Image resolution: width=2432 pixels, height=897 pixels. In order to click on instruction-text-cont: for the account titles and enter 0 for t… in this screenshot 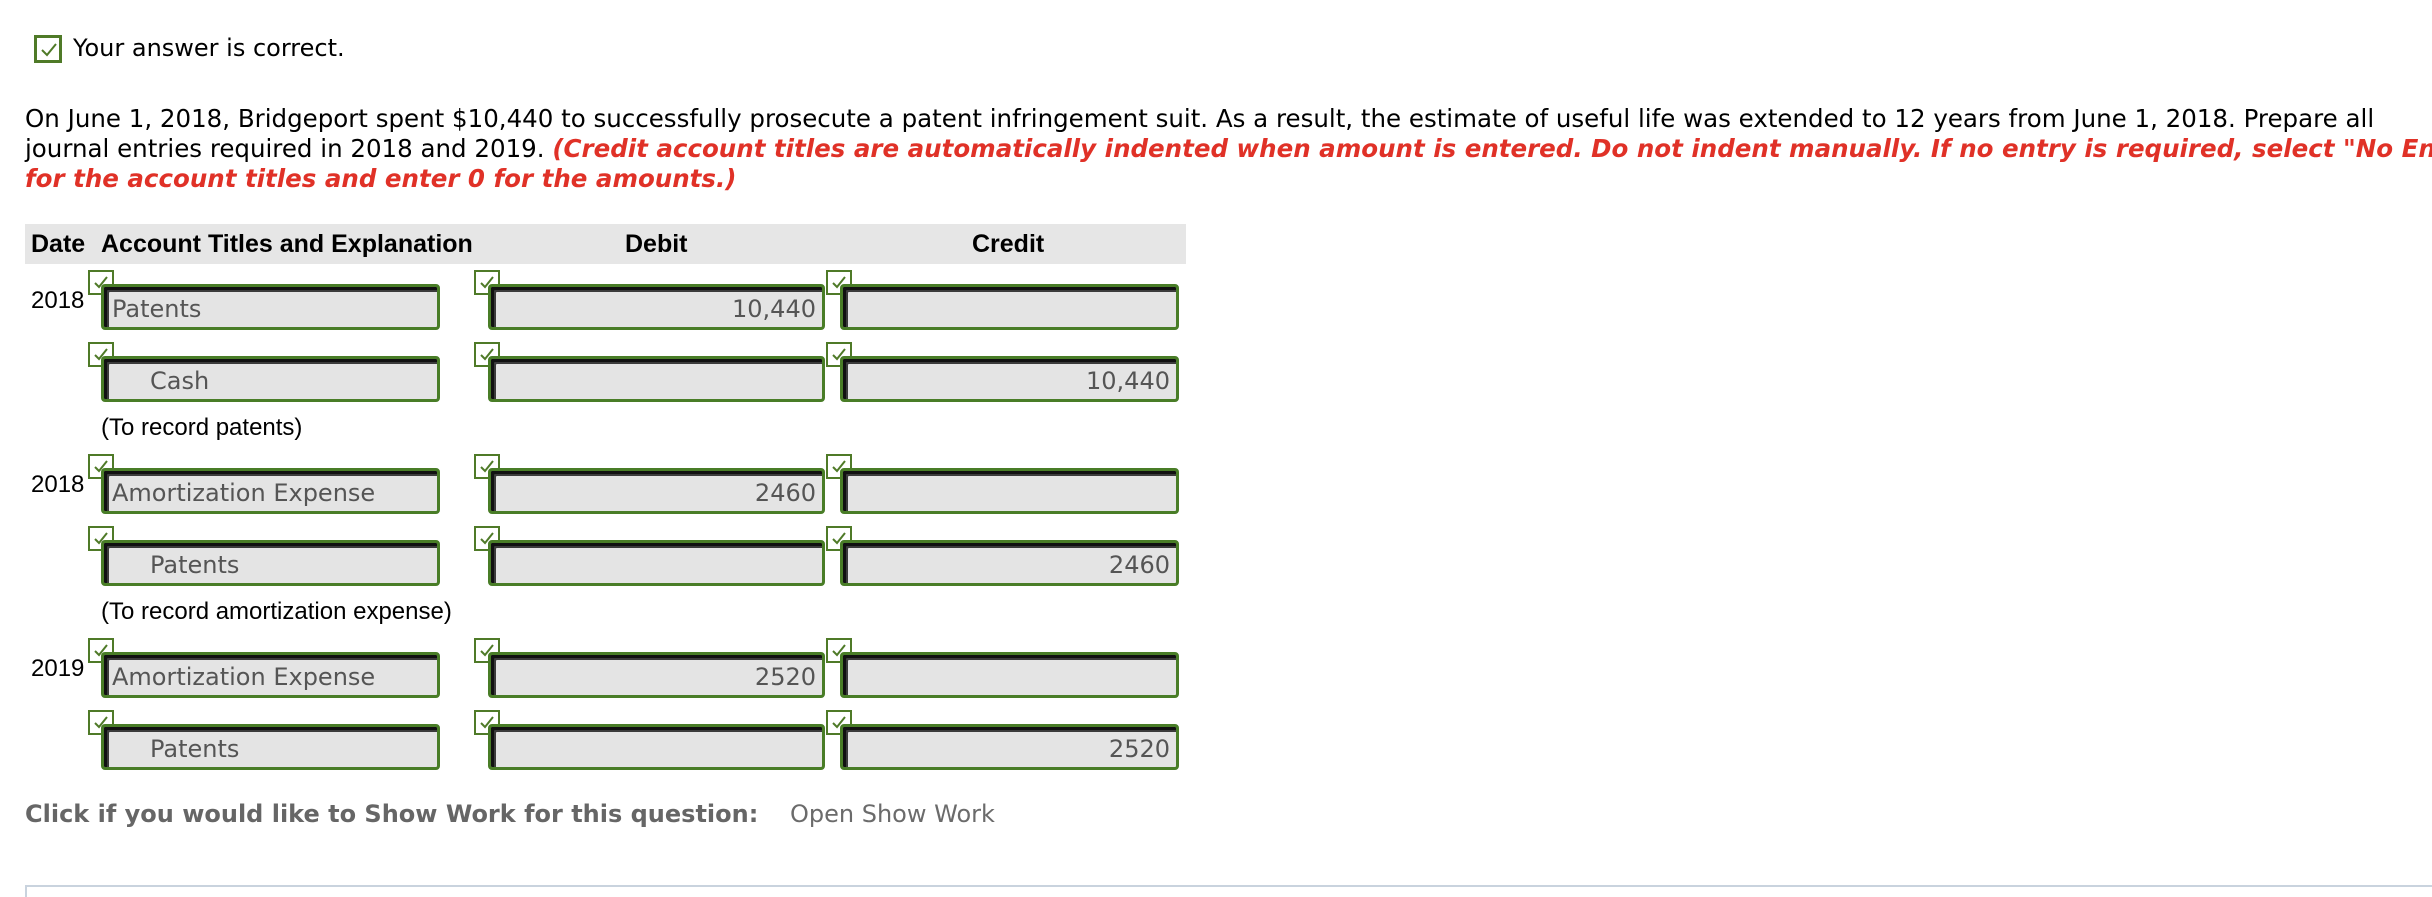, I will do `click(381, 178)`.